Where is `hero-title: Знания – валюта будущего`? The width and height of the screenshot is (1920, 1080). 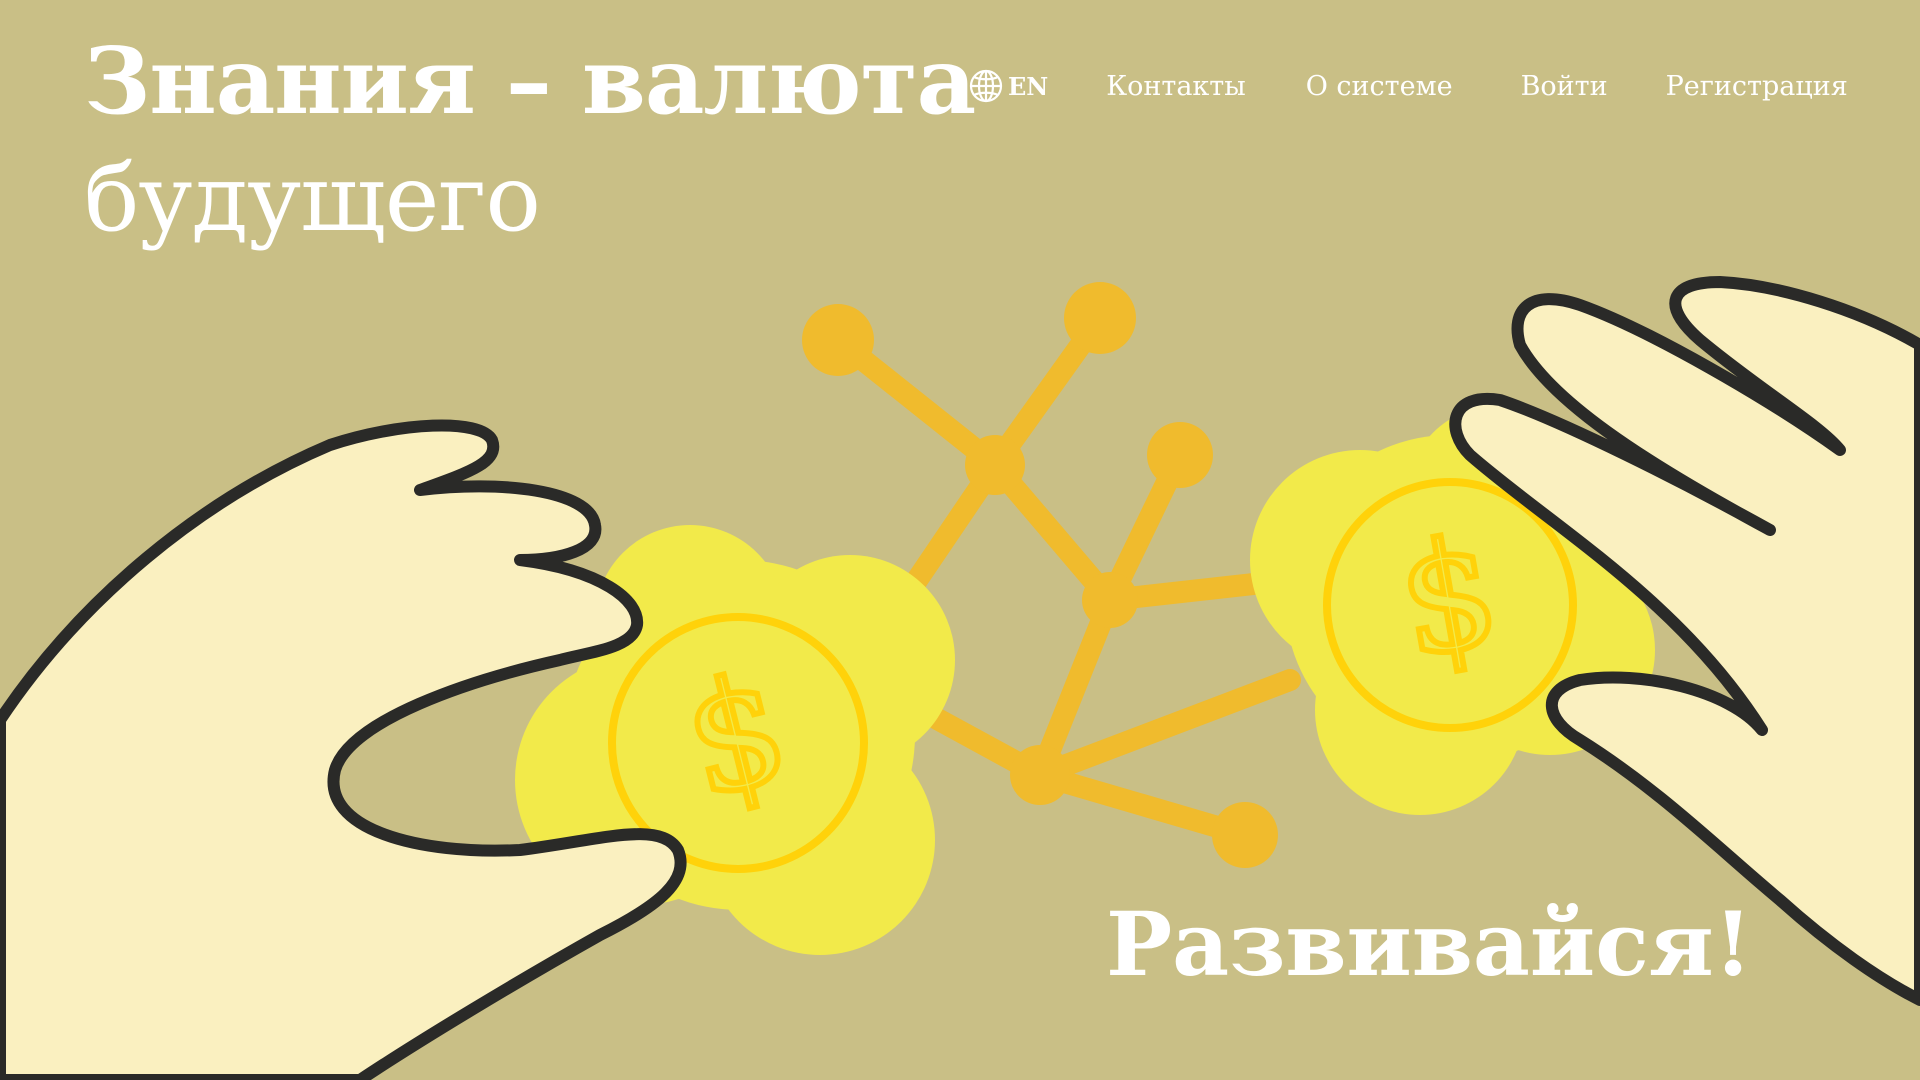 hero-title: Знания – валюта будущего is located at coordinates (530, 140).